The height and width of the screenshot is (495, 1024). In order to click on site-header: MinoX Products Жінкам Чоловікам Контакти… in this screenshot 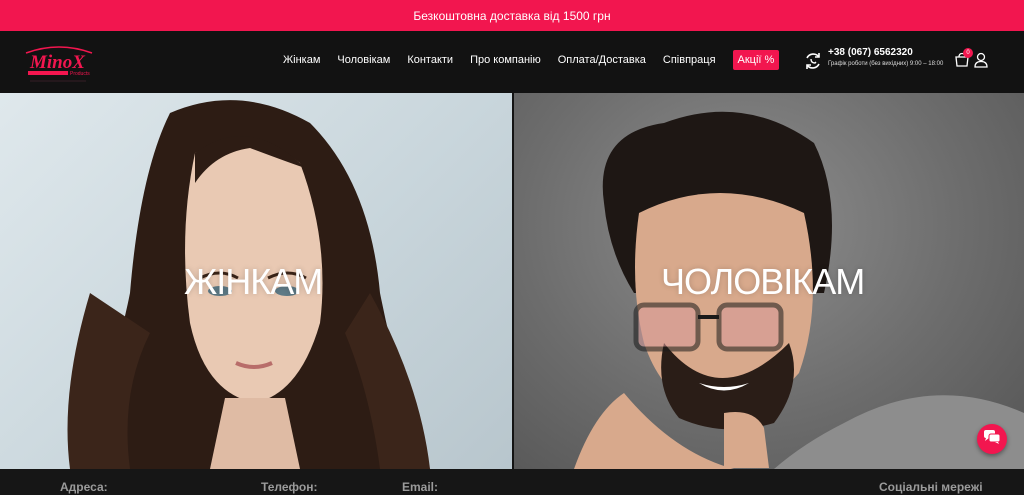, I will do `click(512, 62)`.